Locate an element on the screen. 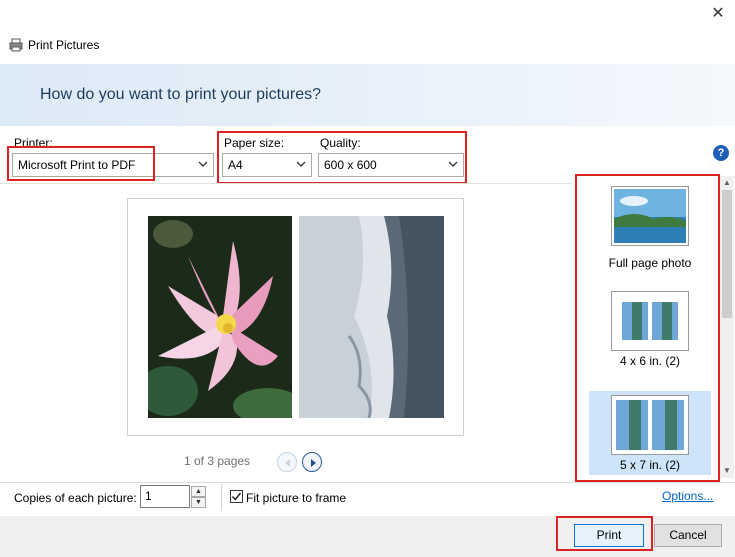 The height and width of the screenshot is (557, 735). fit-picture-label: Fit picture to frame is located at coordinates (296, 498).